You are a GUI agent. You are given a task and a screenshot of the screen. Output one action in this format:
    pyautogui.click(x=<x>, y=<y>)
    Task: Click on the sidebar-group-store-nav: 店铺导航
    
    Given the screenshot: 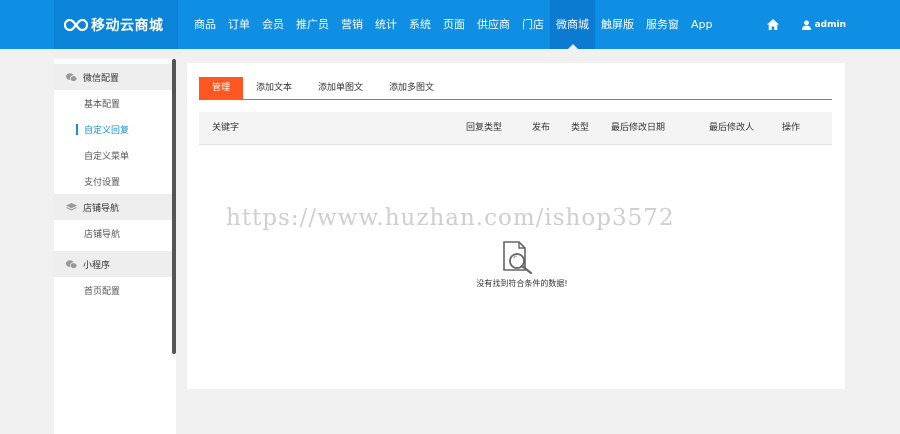 What is the action you would take?
    pyautogui.click(x=115, y=207)
    